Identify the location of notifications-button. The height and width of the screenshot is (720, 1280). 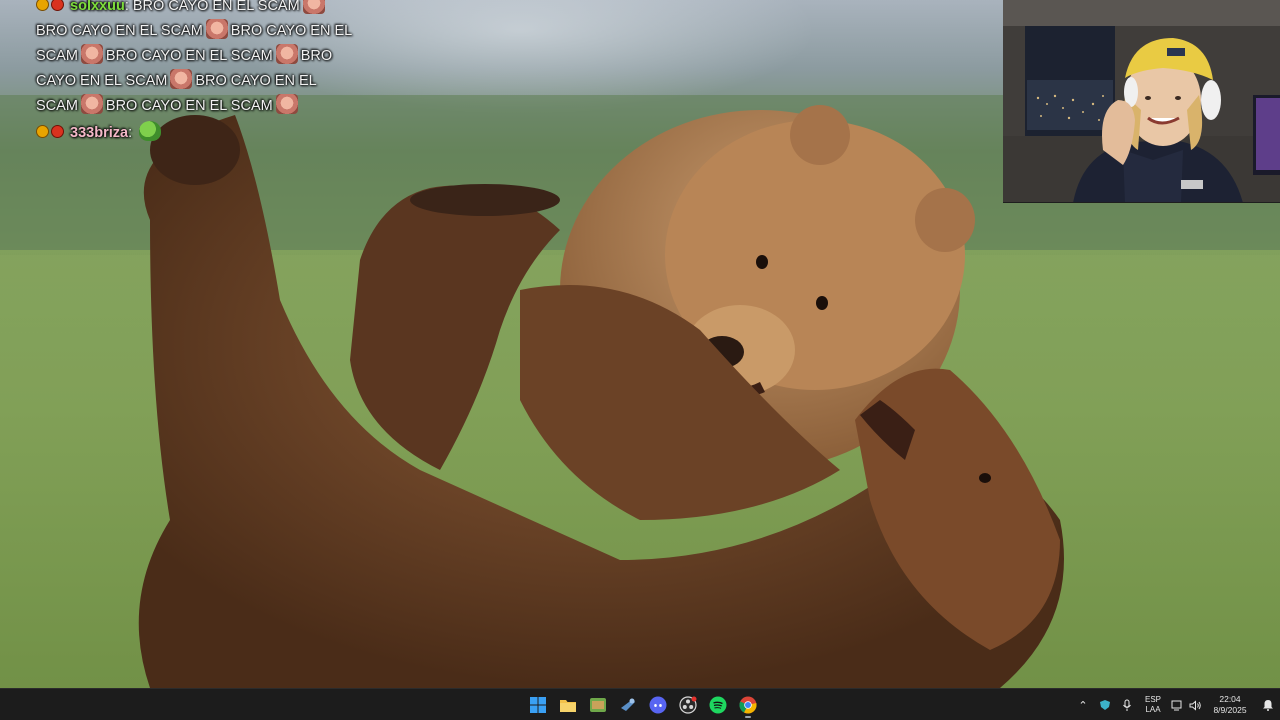
(1268, 704).